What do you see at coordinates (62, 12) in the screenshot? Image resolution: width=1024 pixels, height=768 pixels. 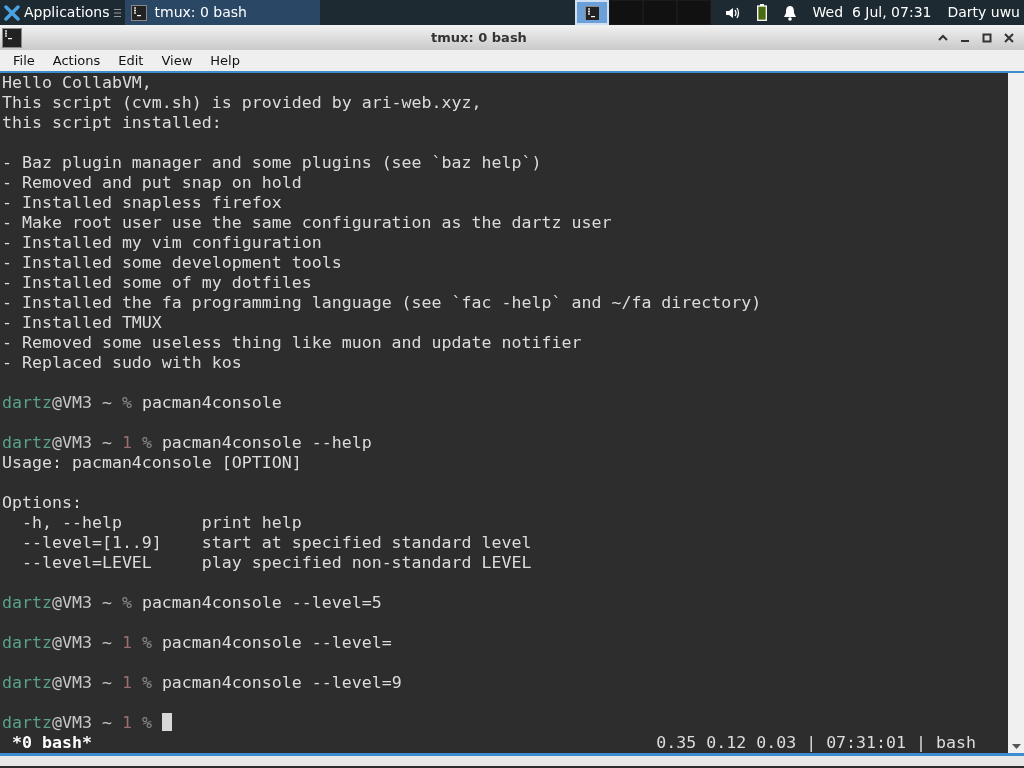 I see `applications-menu-button: Applications` at bounding box center [62, 12].